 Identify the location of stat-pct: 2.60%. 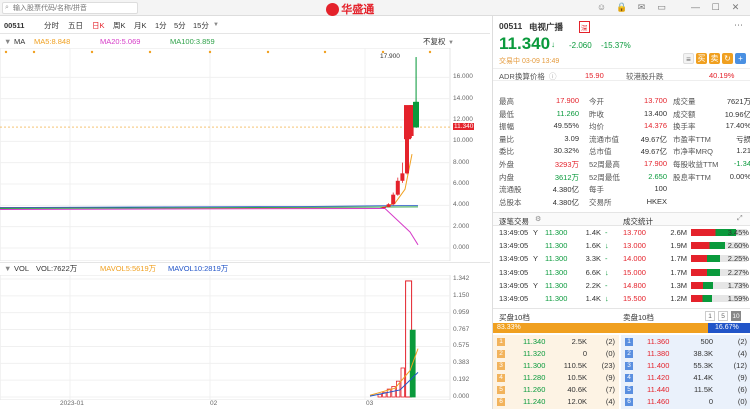
(738, 246).